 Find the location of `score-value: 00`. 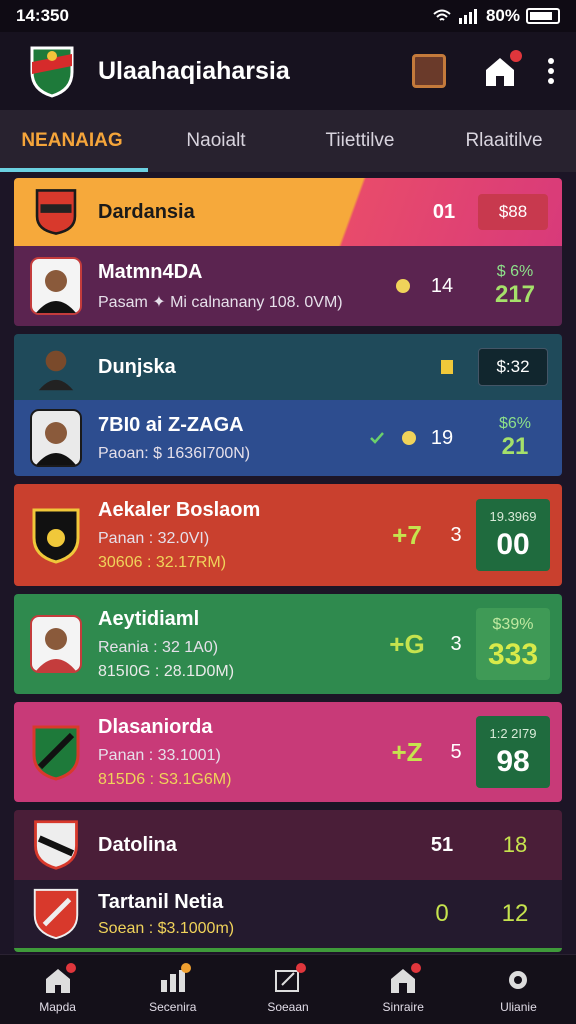

score-value: 00 is located at coordinates (513, 544).